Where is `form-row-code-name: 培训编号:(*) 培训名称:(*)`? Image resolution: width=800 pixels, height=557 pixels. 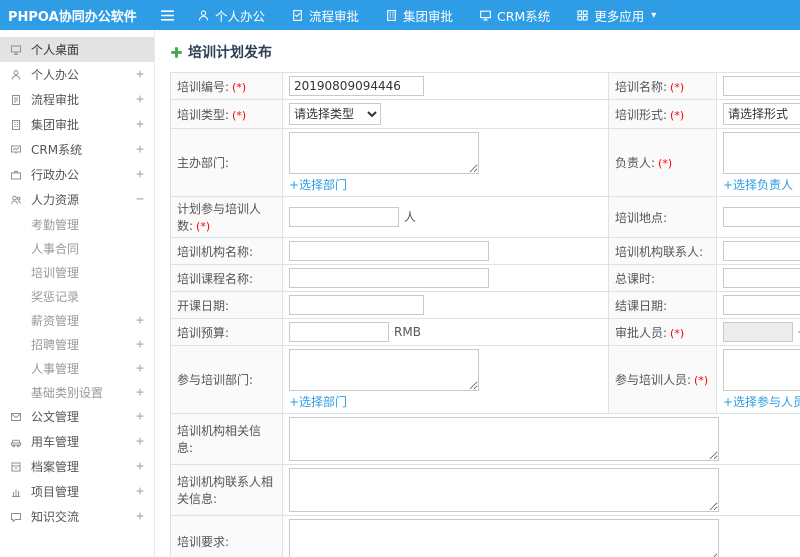 form-row-code-name: 培训编号:(*) 培训名称:(*) is located at coordinates (485, 86).